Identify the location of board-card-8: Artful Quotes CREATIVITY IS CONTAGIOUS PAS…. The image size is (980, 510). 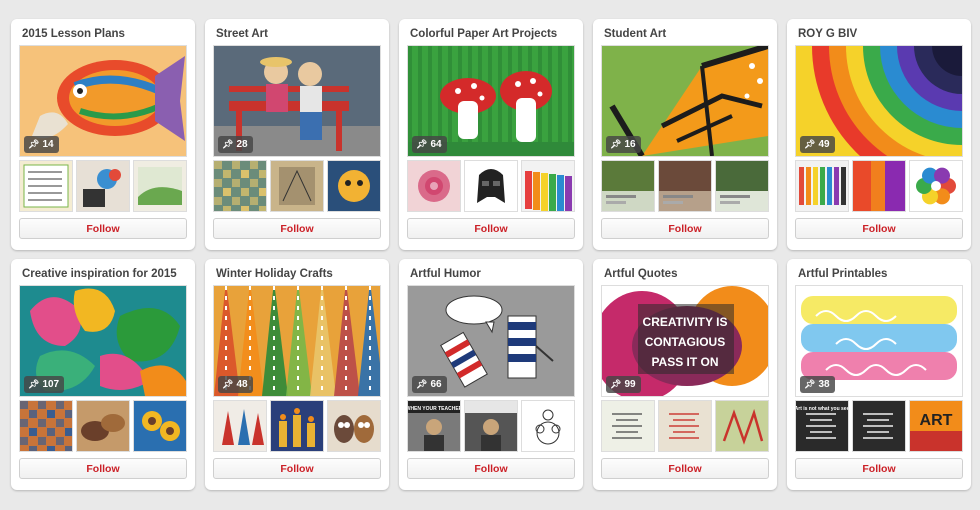
(685, 374).